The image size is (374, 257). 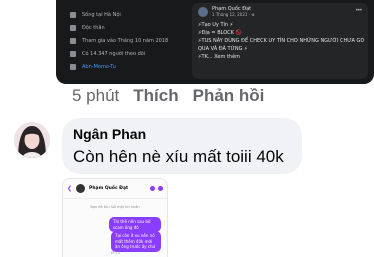 What do you see at coordinates (125, 27) in the screenshot?
I see `profile-row: Độc thân` at bounding box center [125, 27].